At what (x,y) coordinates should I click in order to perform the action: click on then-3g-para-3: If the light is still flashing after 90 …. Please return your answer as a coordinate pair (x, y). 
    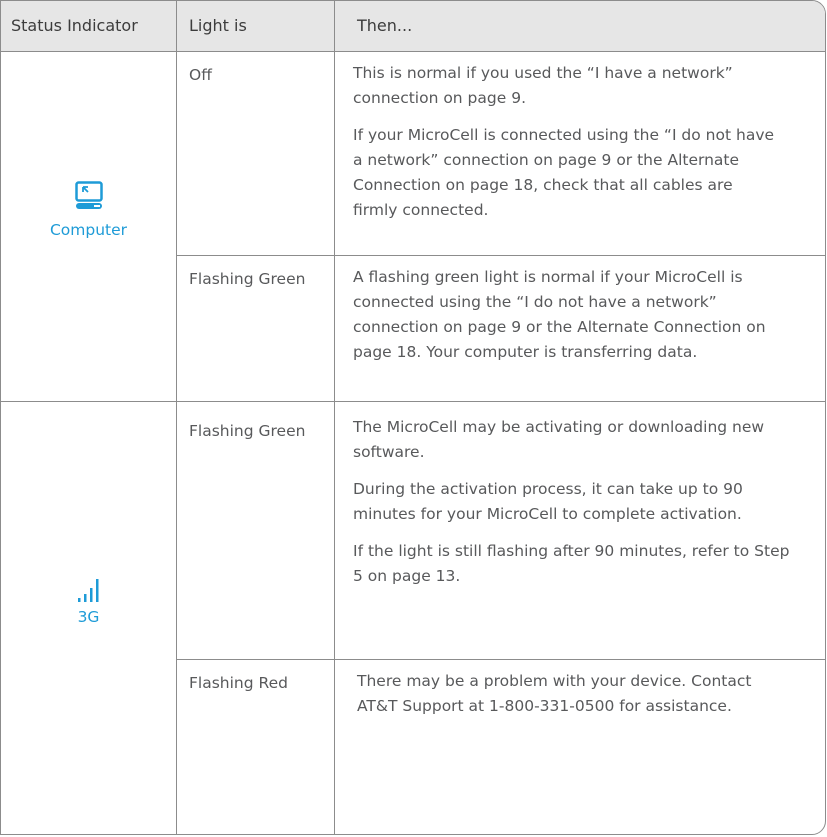
    Looking at the image, I should click on (571, 563).